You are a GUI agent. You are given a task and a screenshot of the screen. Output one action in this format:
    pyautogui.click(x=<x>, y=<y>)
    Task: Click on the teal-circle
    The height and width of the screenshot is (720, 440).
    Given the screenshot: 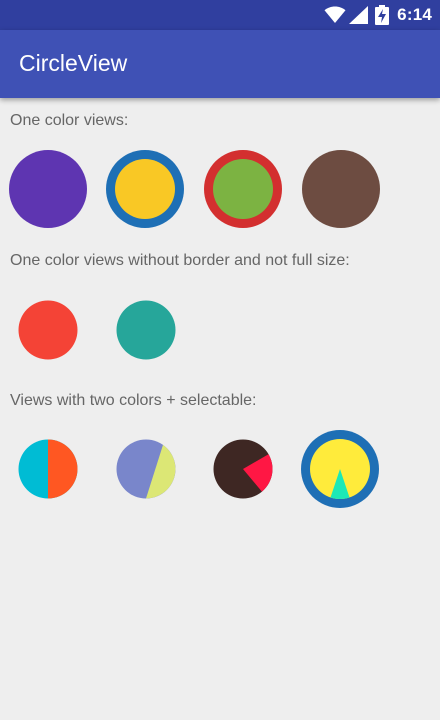 What is the action you would take?
    pyautogui.click(x=146, y=330)
    